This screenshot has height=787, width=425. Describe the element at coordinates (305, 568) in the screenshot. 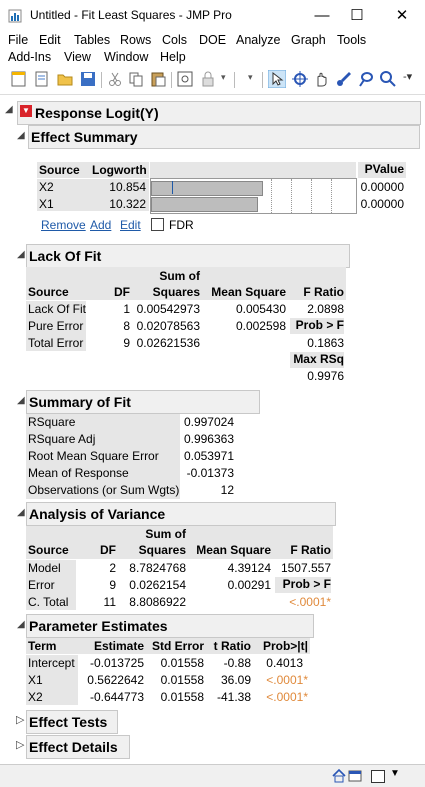

I see `anova-f: 1507.557` at that location.